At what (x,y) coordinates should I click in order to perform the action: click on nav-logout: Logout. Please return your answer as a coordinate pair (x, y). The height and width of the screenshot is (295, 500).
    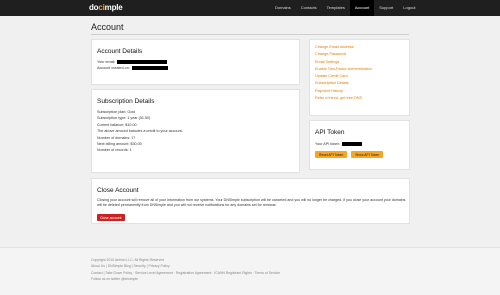
    Looking at the image, I should click on (409, 8).